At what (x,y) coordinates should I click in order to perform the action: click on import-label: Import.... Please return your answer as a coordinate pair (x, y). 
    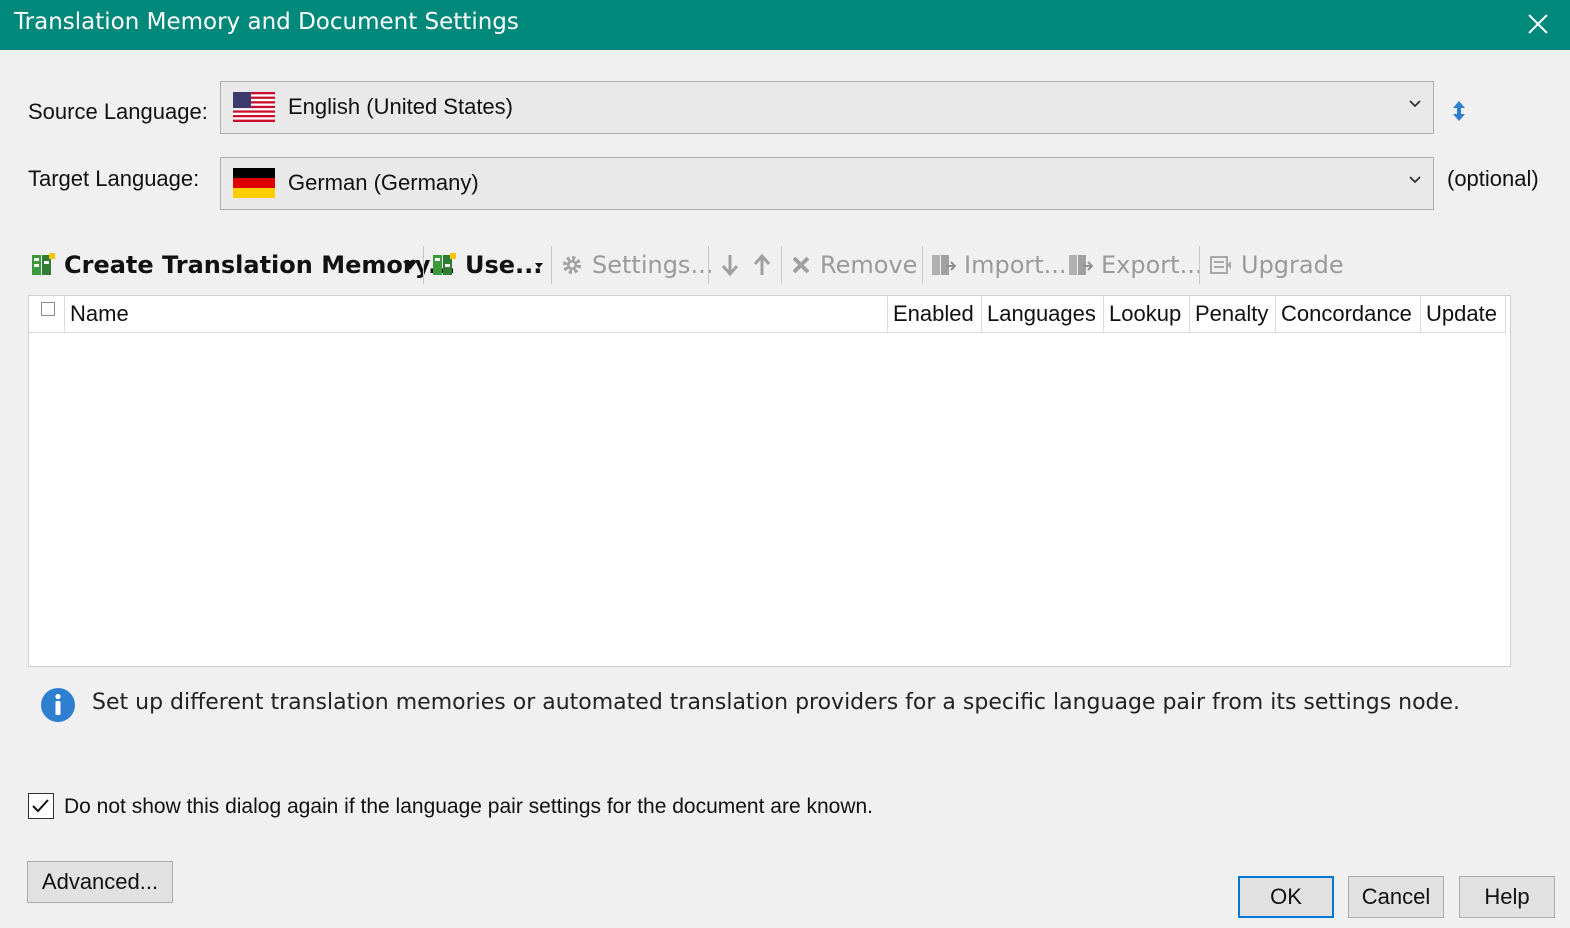
    Looking at the image, I should click on (1015, 265).